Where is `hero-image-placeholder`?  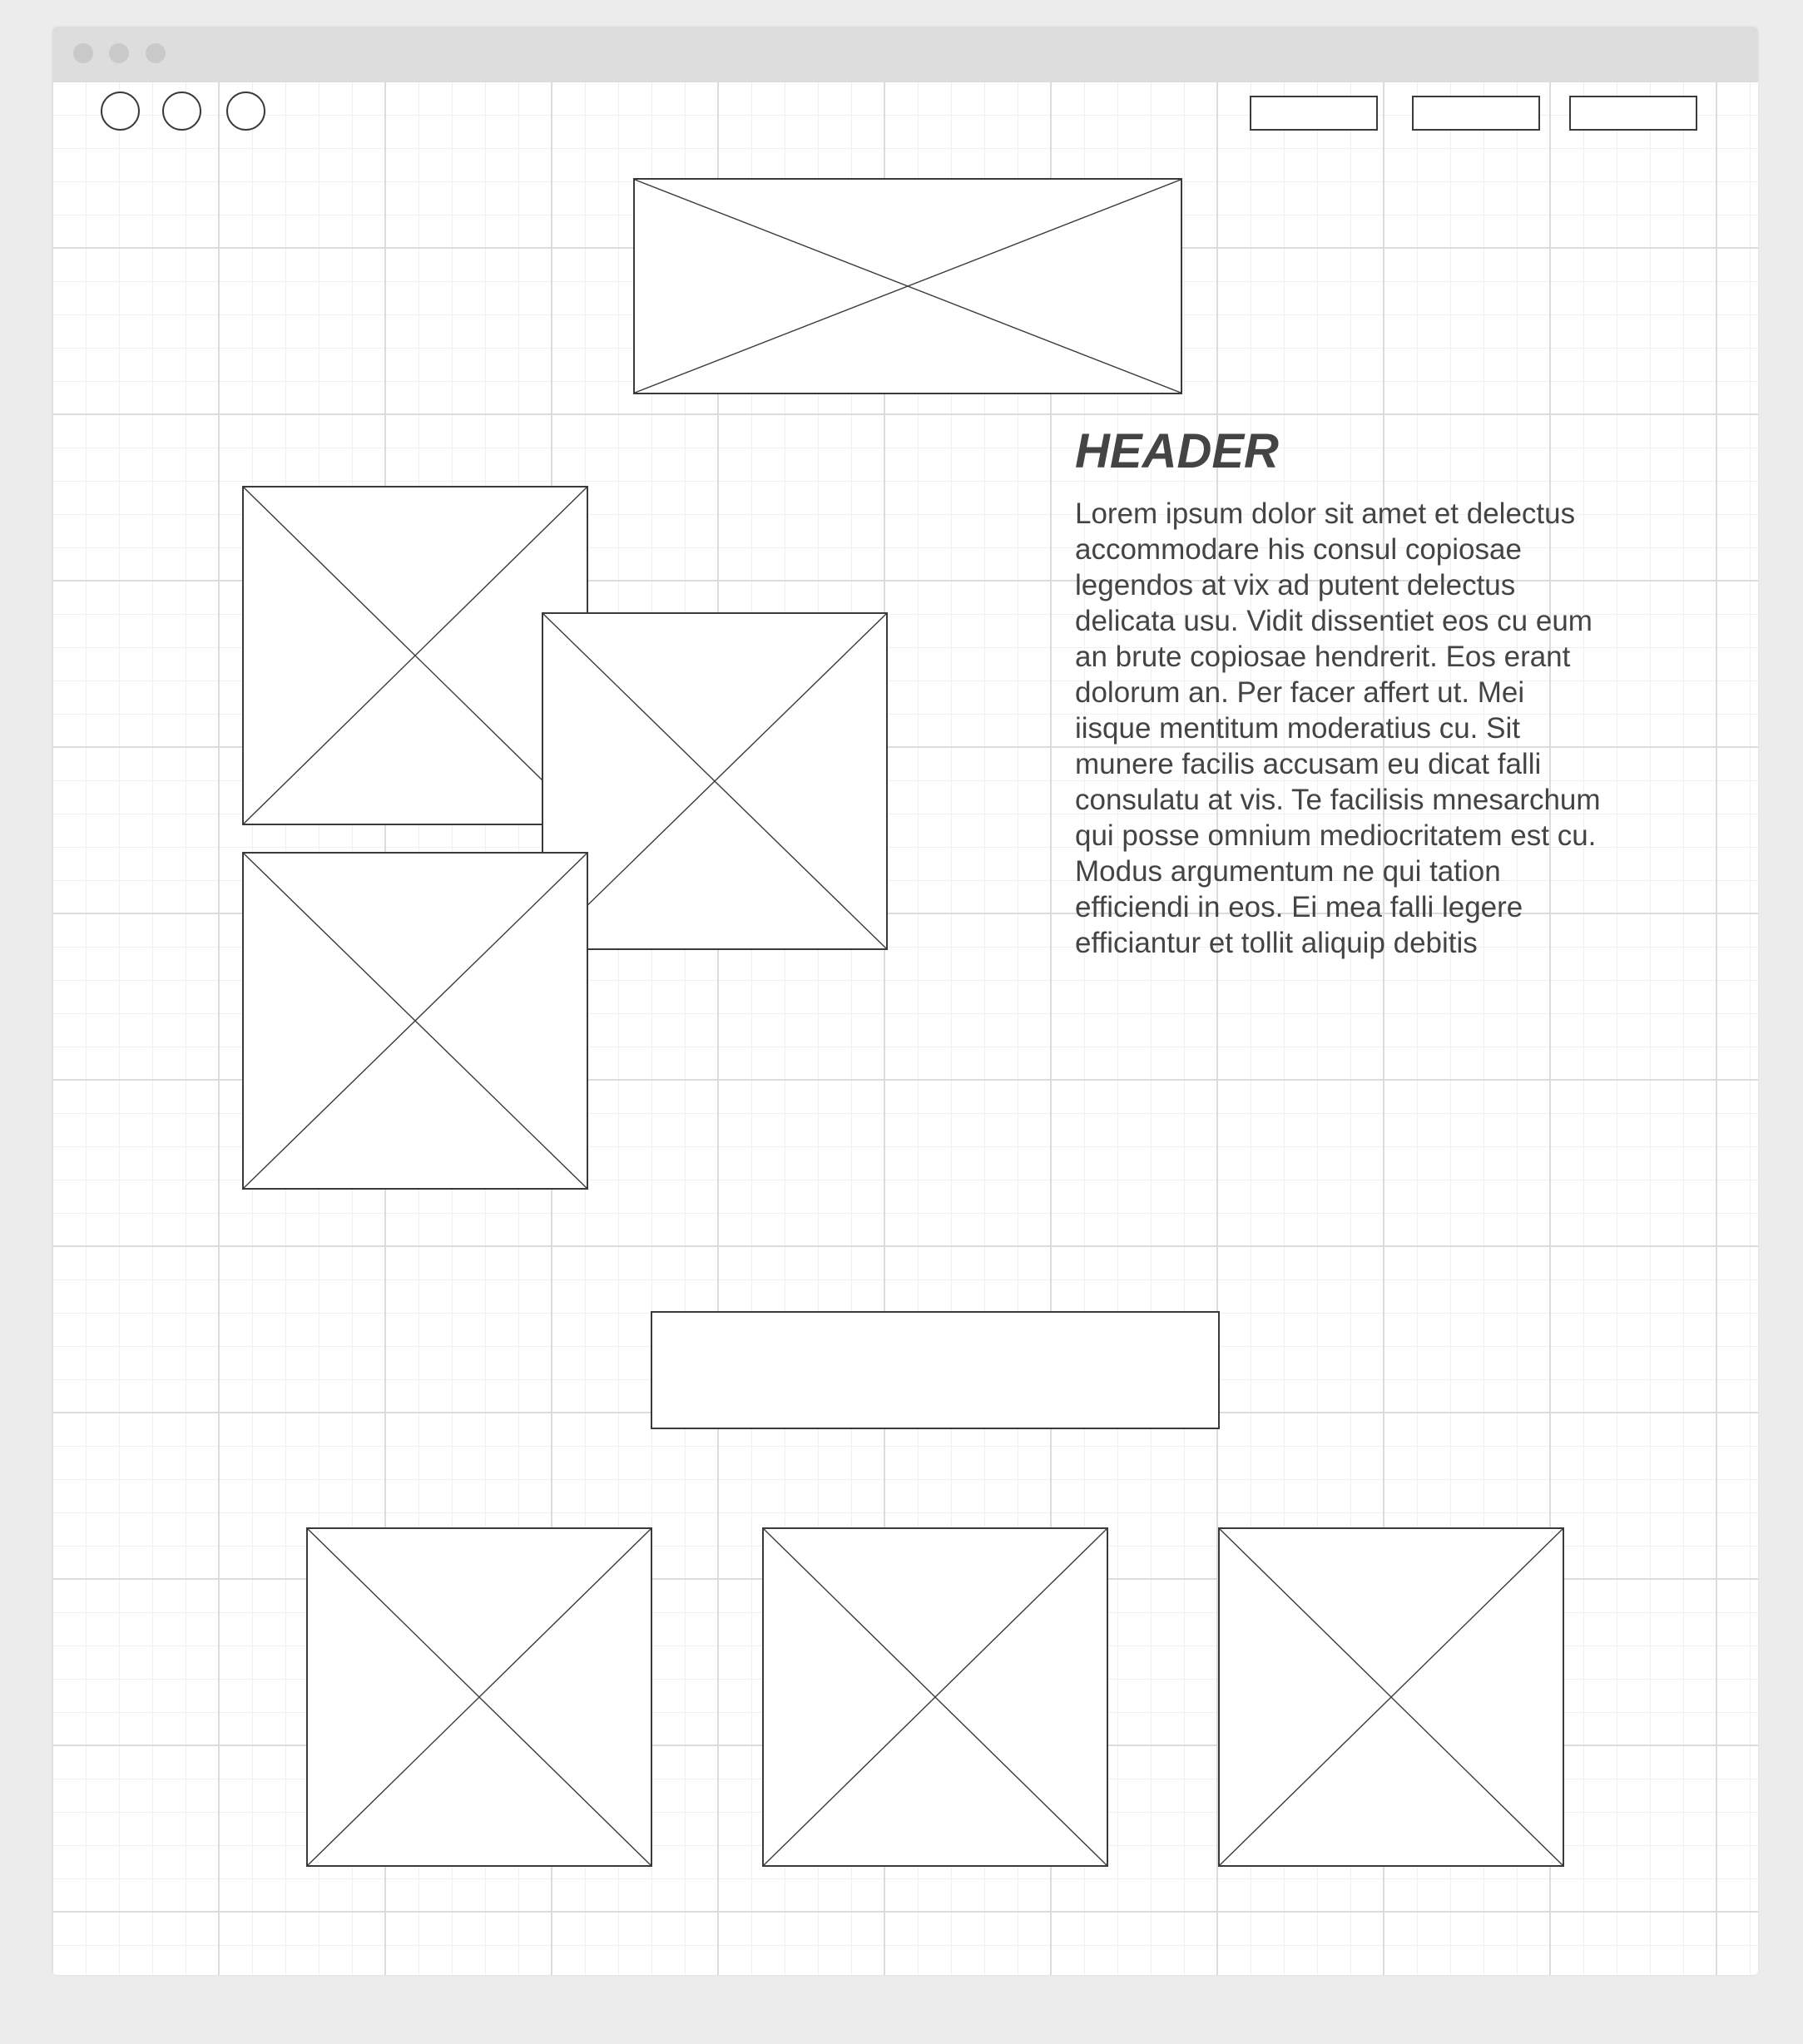
hero-image-placeholder is located at coordinates (908, 286).